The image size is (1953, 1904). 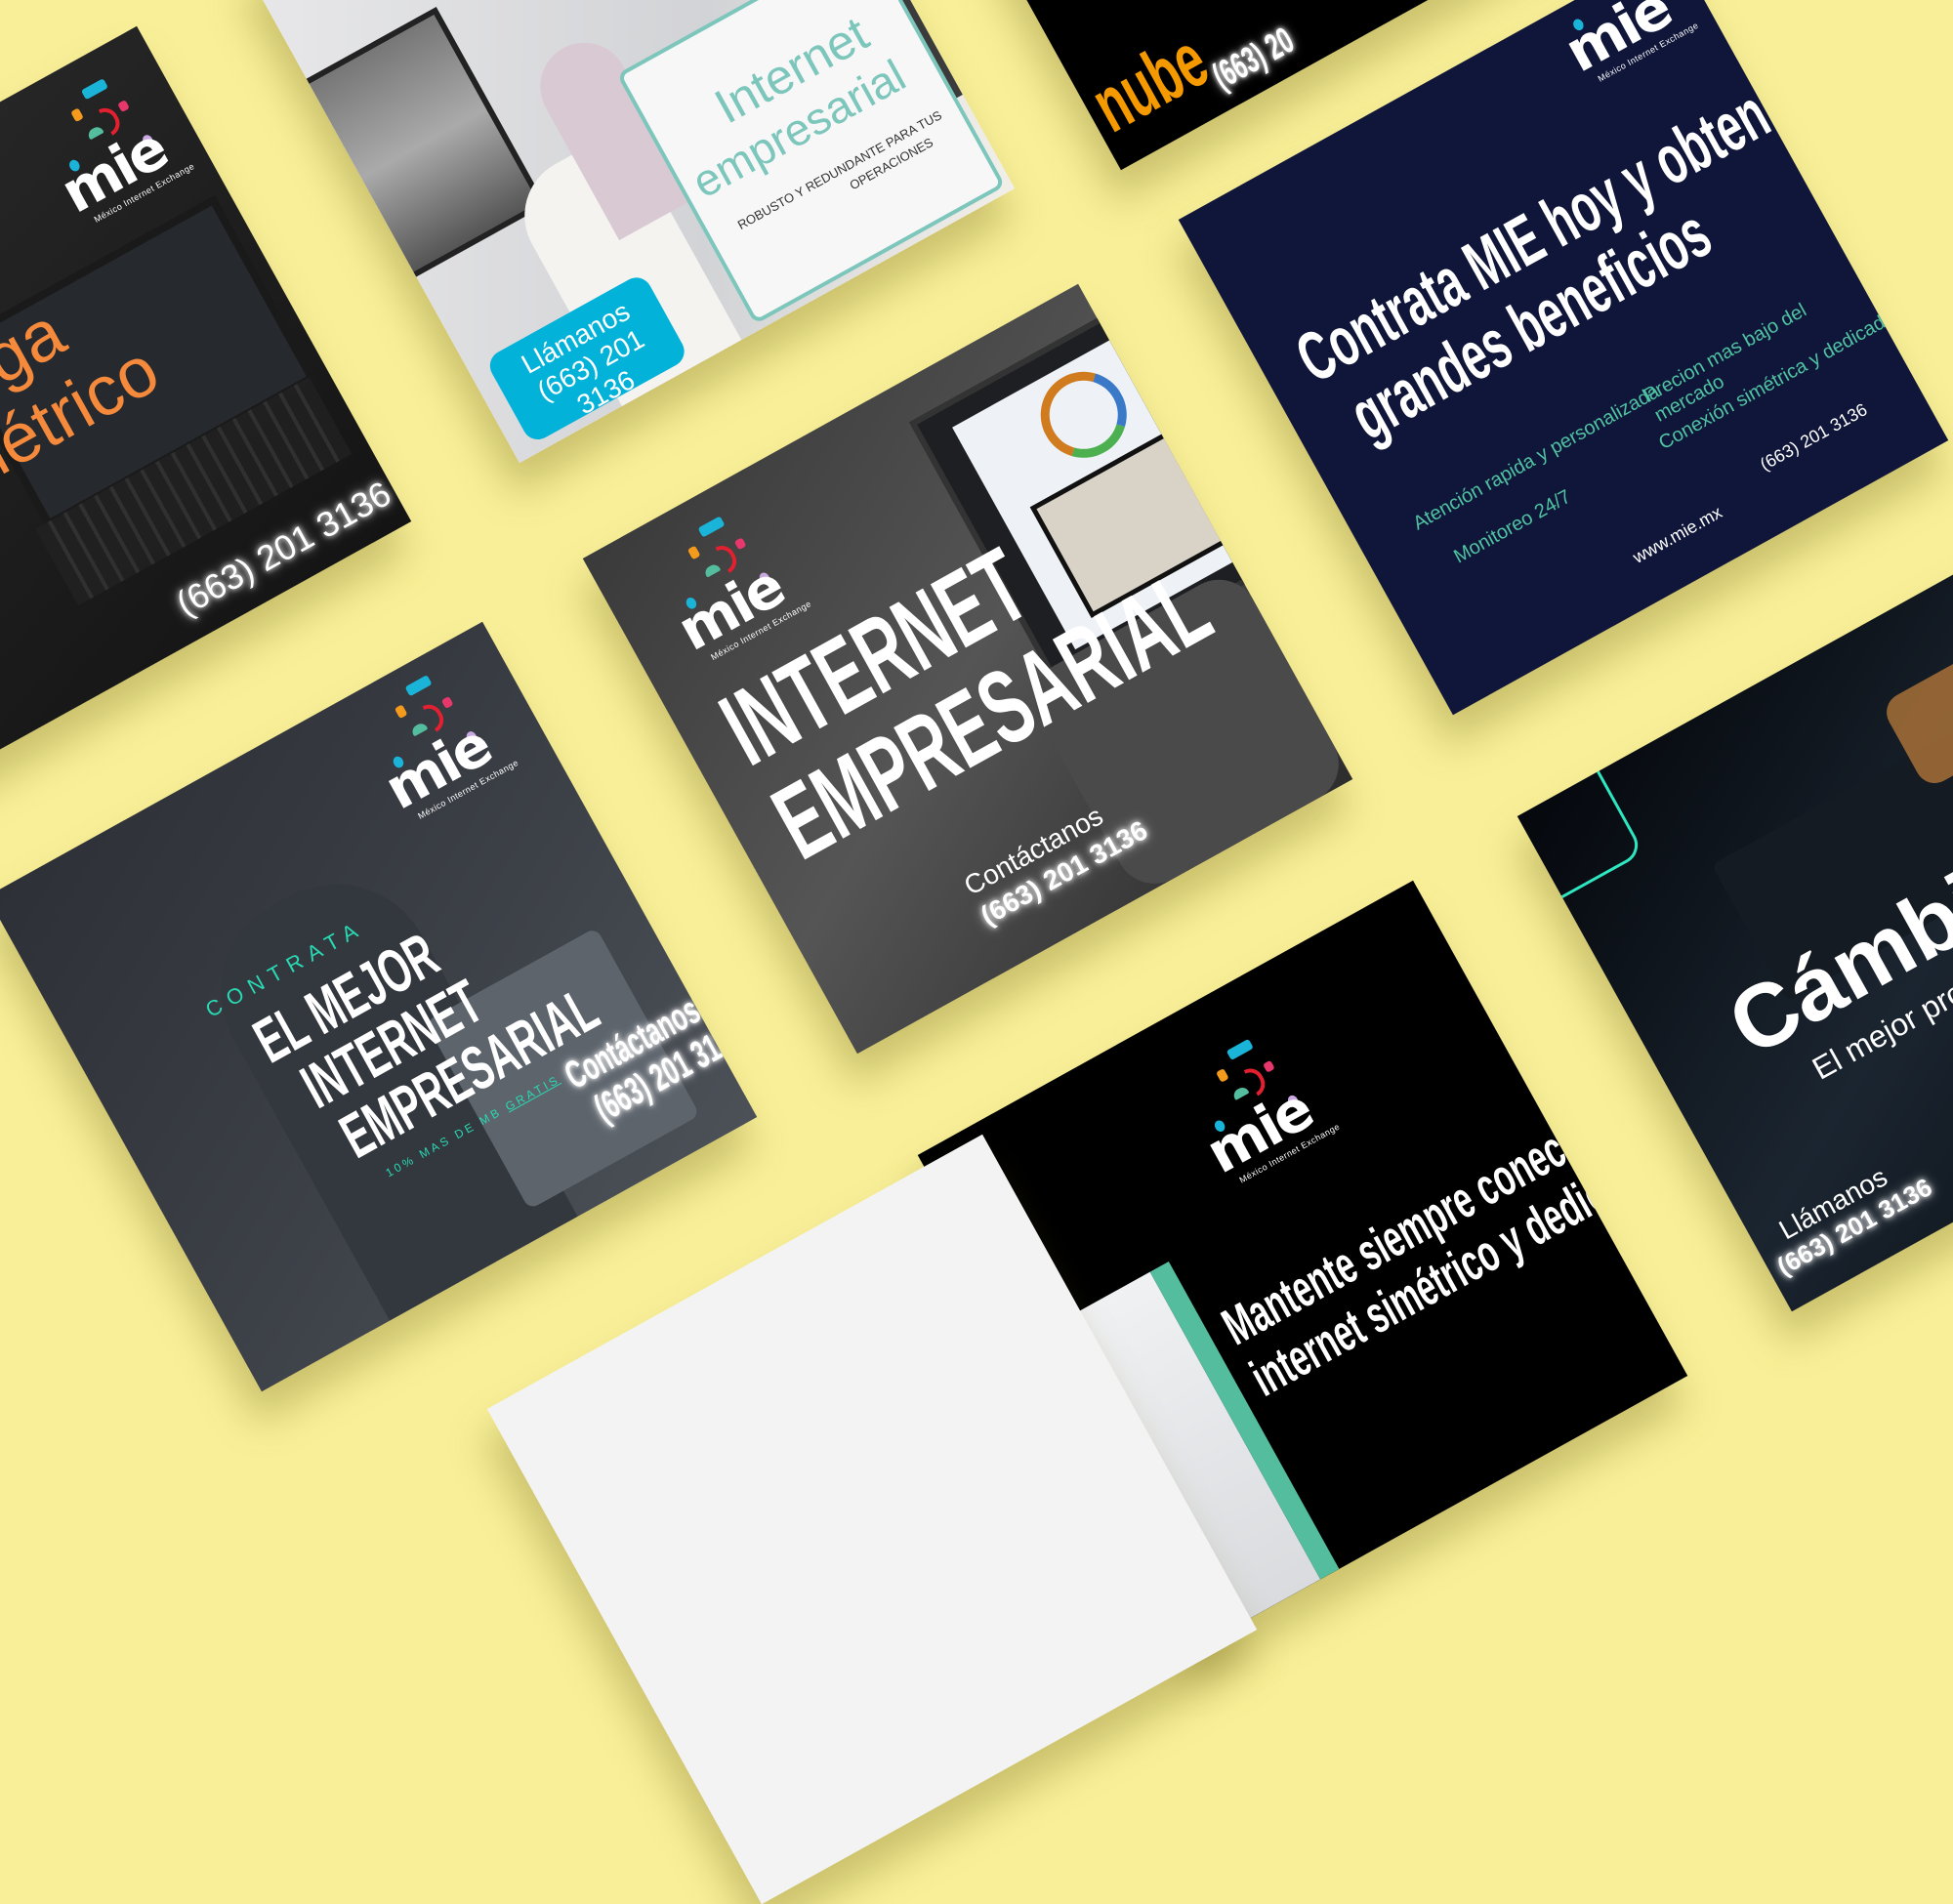 What do you see at coordinates (1253, 59) in the screenshot?
I see `nube-phone: (663) 20` at bounding box center [1253, 59].